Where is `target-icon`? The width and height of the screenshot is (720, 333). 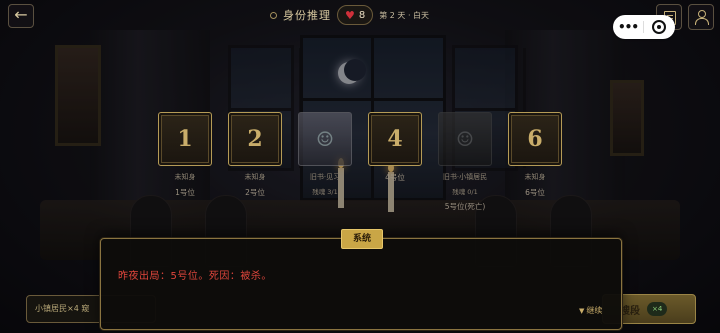 target-icon is located at coordinates (659, 27).